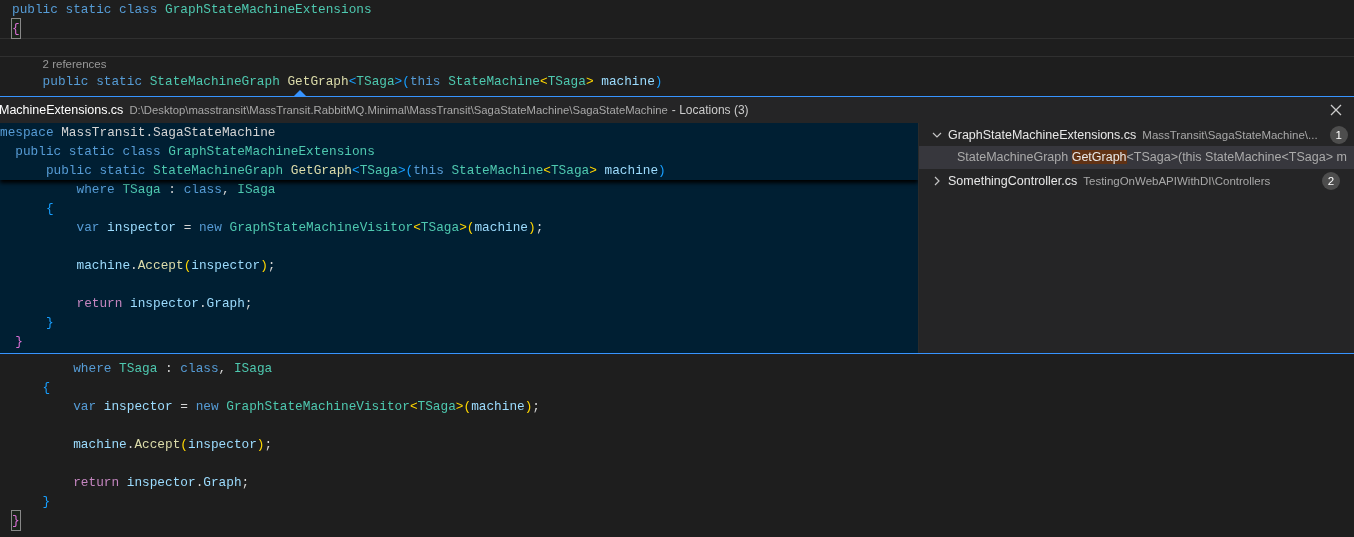  Describe the element at coordinates (1336, 110) in the screenshot. I see `close-icon` at that location.